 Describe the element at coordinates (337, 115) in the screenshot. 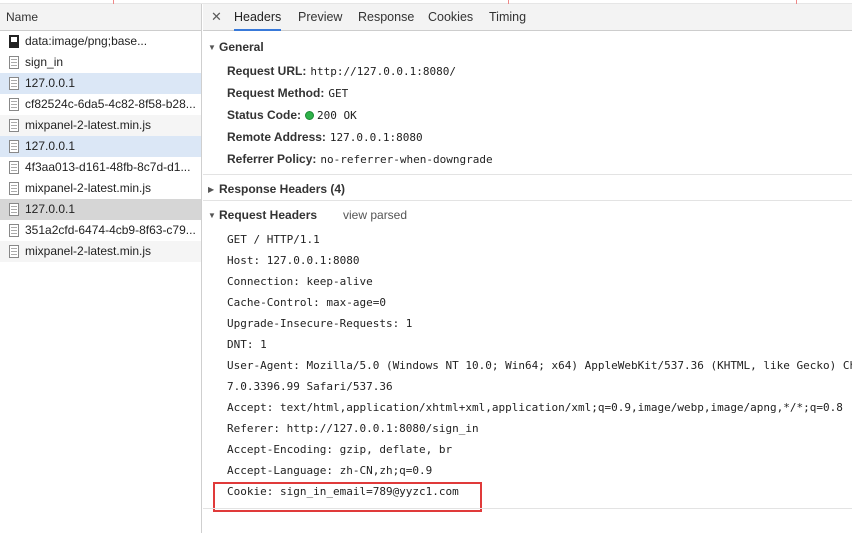

I see `status-code-value: 200 OK` at that location.